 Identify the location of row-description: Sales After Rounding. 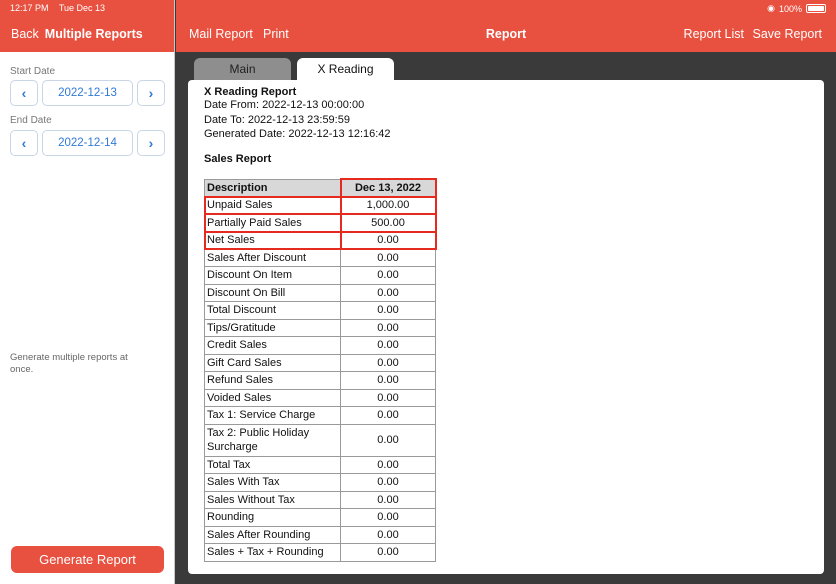
(272, 534).